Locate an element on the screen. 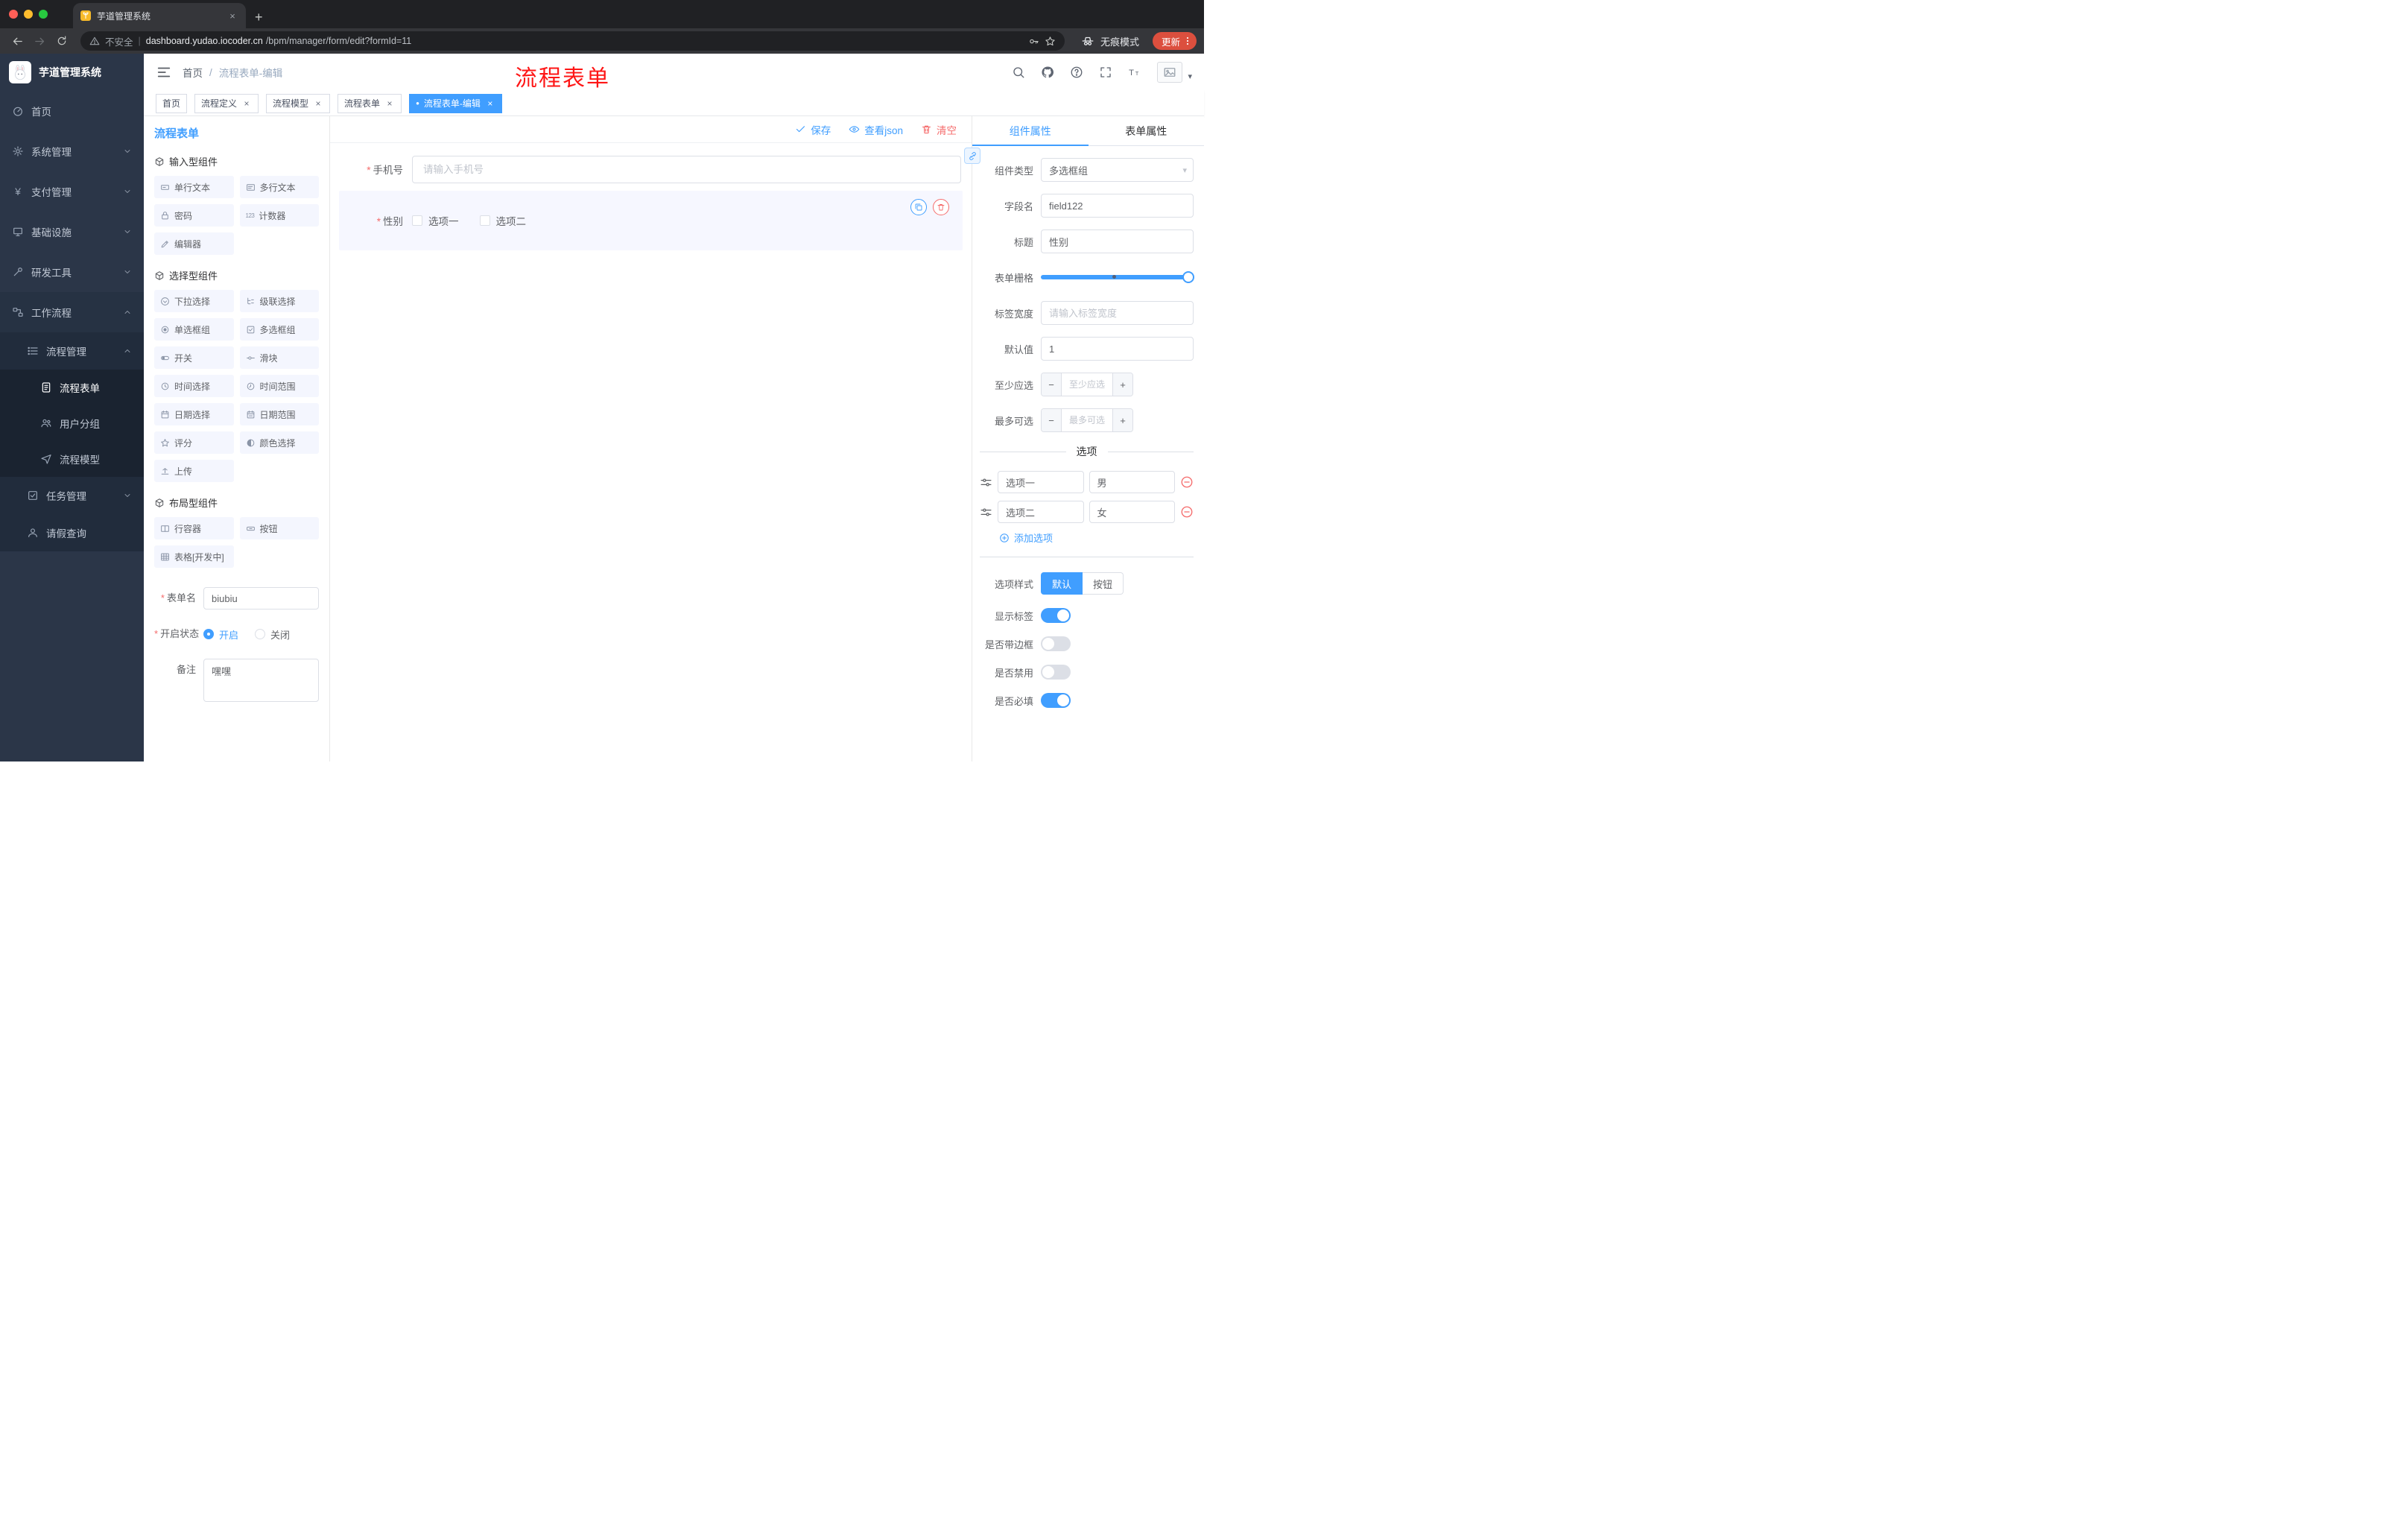 The width and height of the screenshot is (2408, 1523). palette-item-cascader: 级联选择 is located at coordinates (279, 301).